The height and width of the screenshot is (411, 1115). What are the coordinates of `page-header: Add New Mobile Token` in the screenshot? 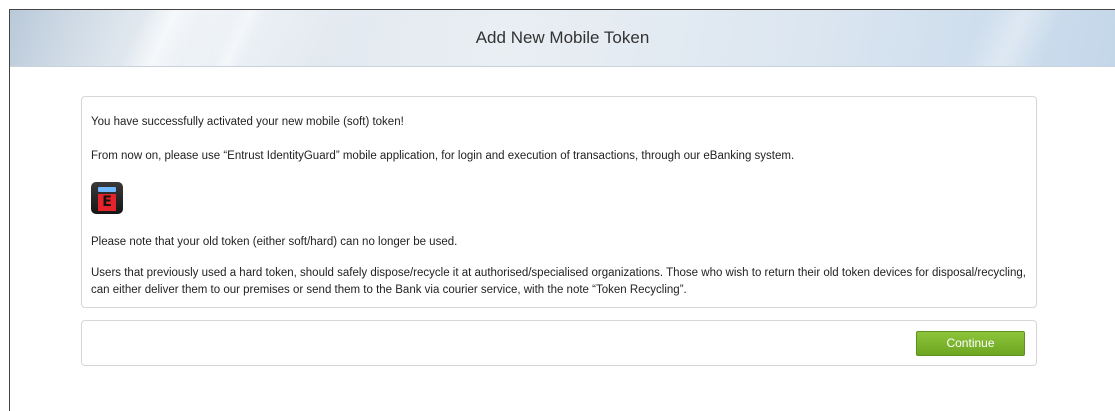 It's located at (562, 38).